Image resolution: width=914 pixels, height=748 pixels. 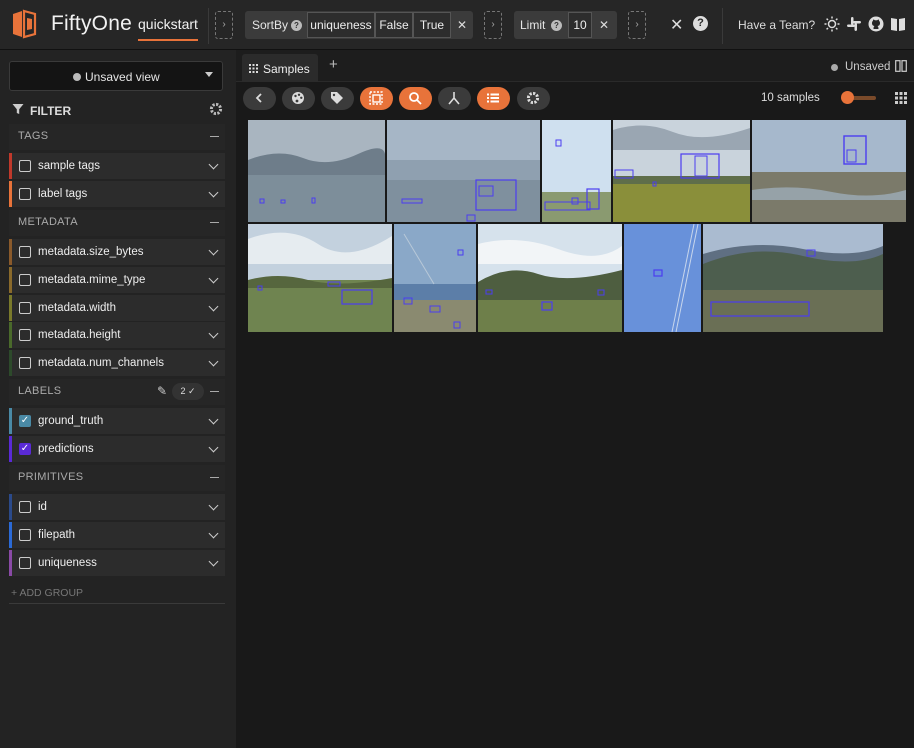 I want to click on stage-arg-false: False, so click(x=394, y=25).